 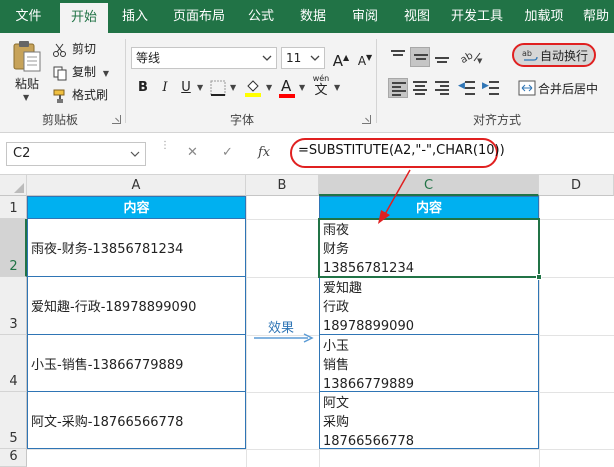 I want to click on source-cell-a3: 爱知趣-行政-18978899090, so click(x=136, y=306).